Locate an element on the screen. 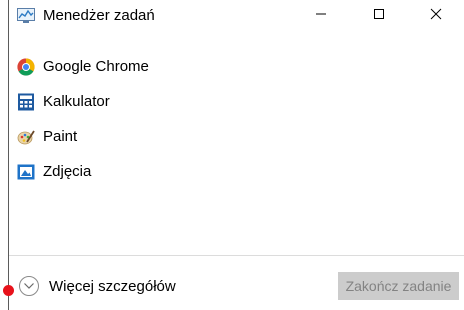 The image size is (464, 310). app-label: Kalkulator is located at coordinates (76, 101).